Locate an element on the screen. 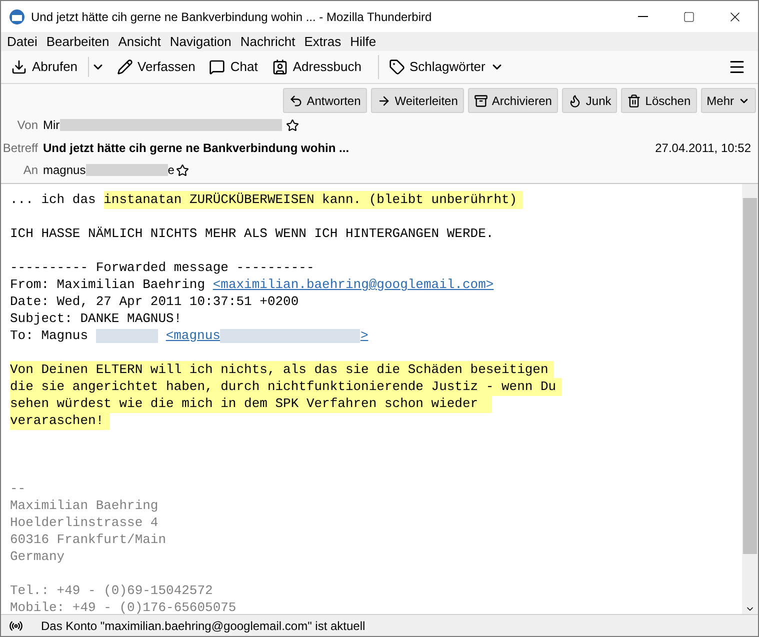 This screenshot has width=759, height=637. signature-text: Maximilian Baehring is located at coordinates (84, 505).